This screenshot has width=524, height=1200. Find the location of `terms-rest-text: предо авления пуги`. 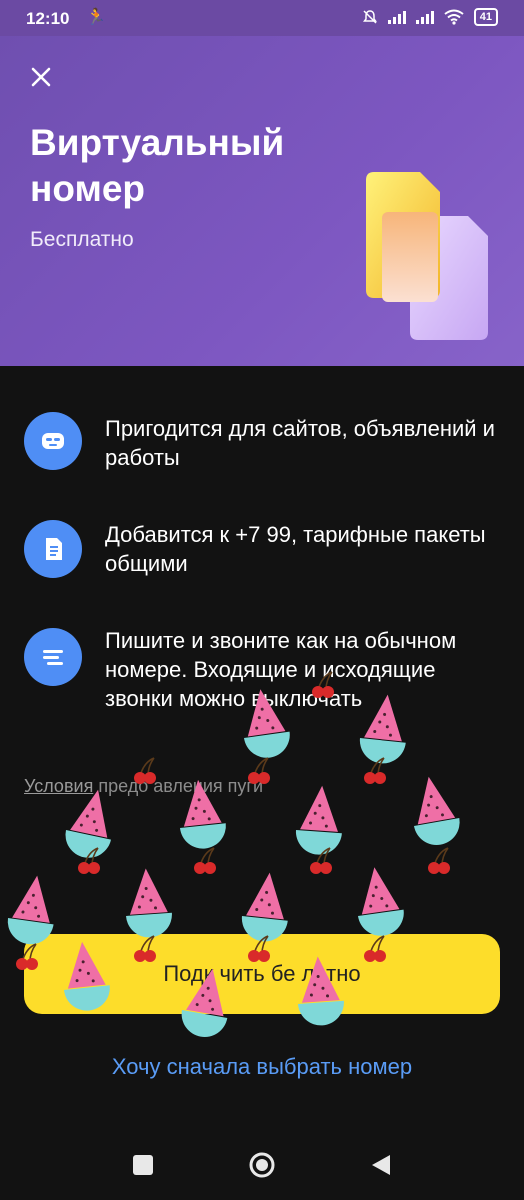

terms-rest-text: предо авления пуги is located at coordinates (180, 786).